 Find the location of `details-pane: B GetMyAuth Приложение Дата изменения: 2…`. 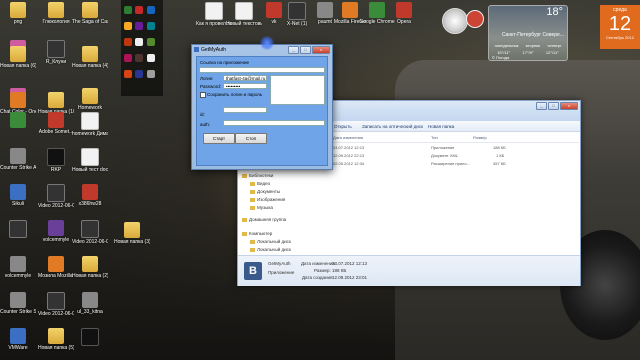

details-pane: B GetMyAuth Приложение Дата изменения: 2… is located at coordinates (409, 270).